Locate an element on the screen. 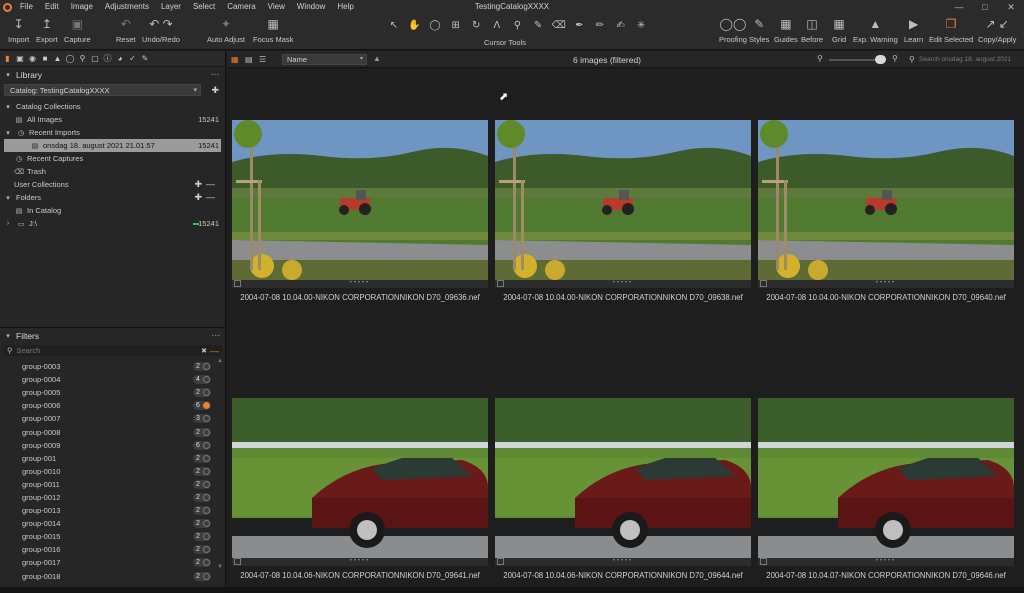 The height and width of the screenshot is (593, 1024). menu-window: Window is located at coordinates (311, 7).